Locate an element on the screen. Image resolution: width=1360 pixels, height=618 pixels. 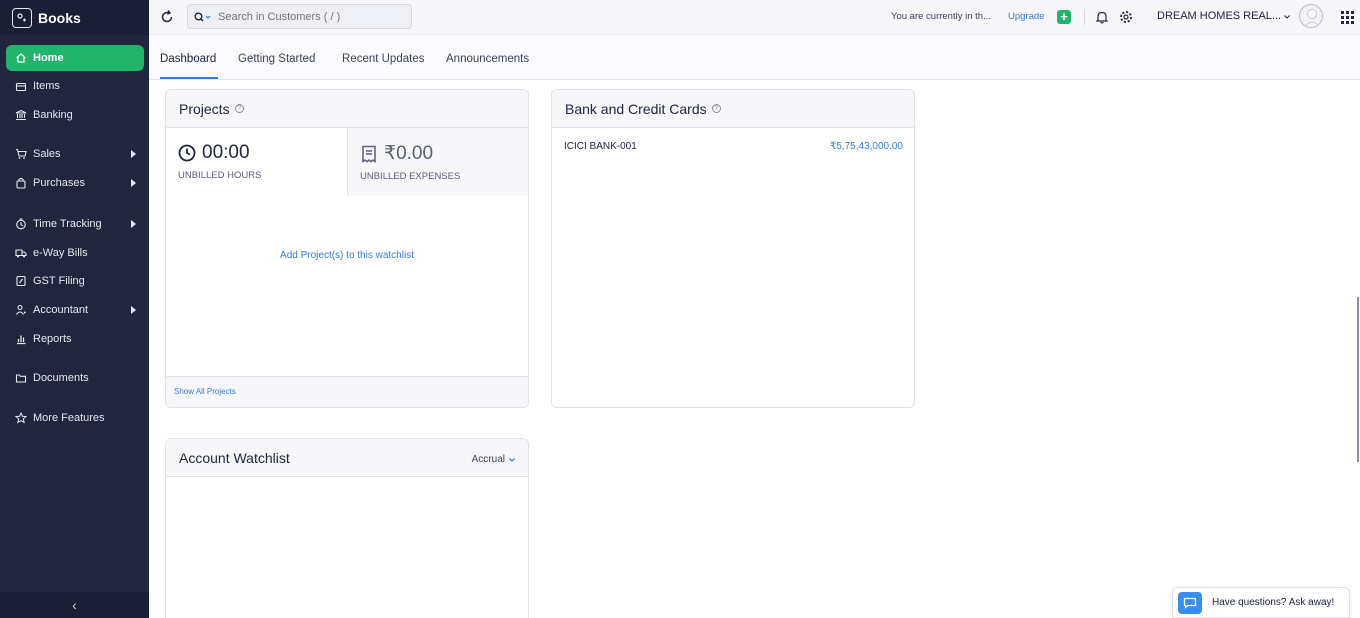
bag-icon is located at coordinates (21, 183).